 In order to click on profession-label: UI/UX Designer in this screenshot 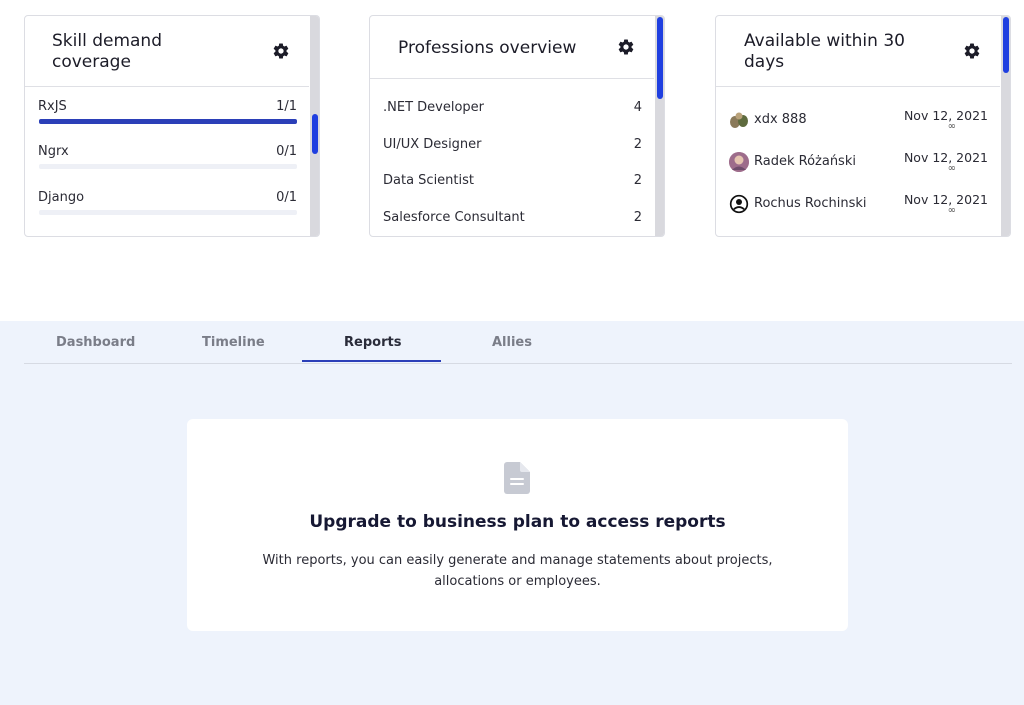, I will do `click(432, 144)`.